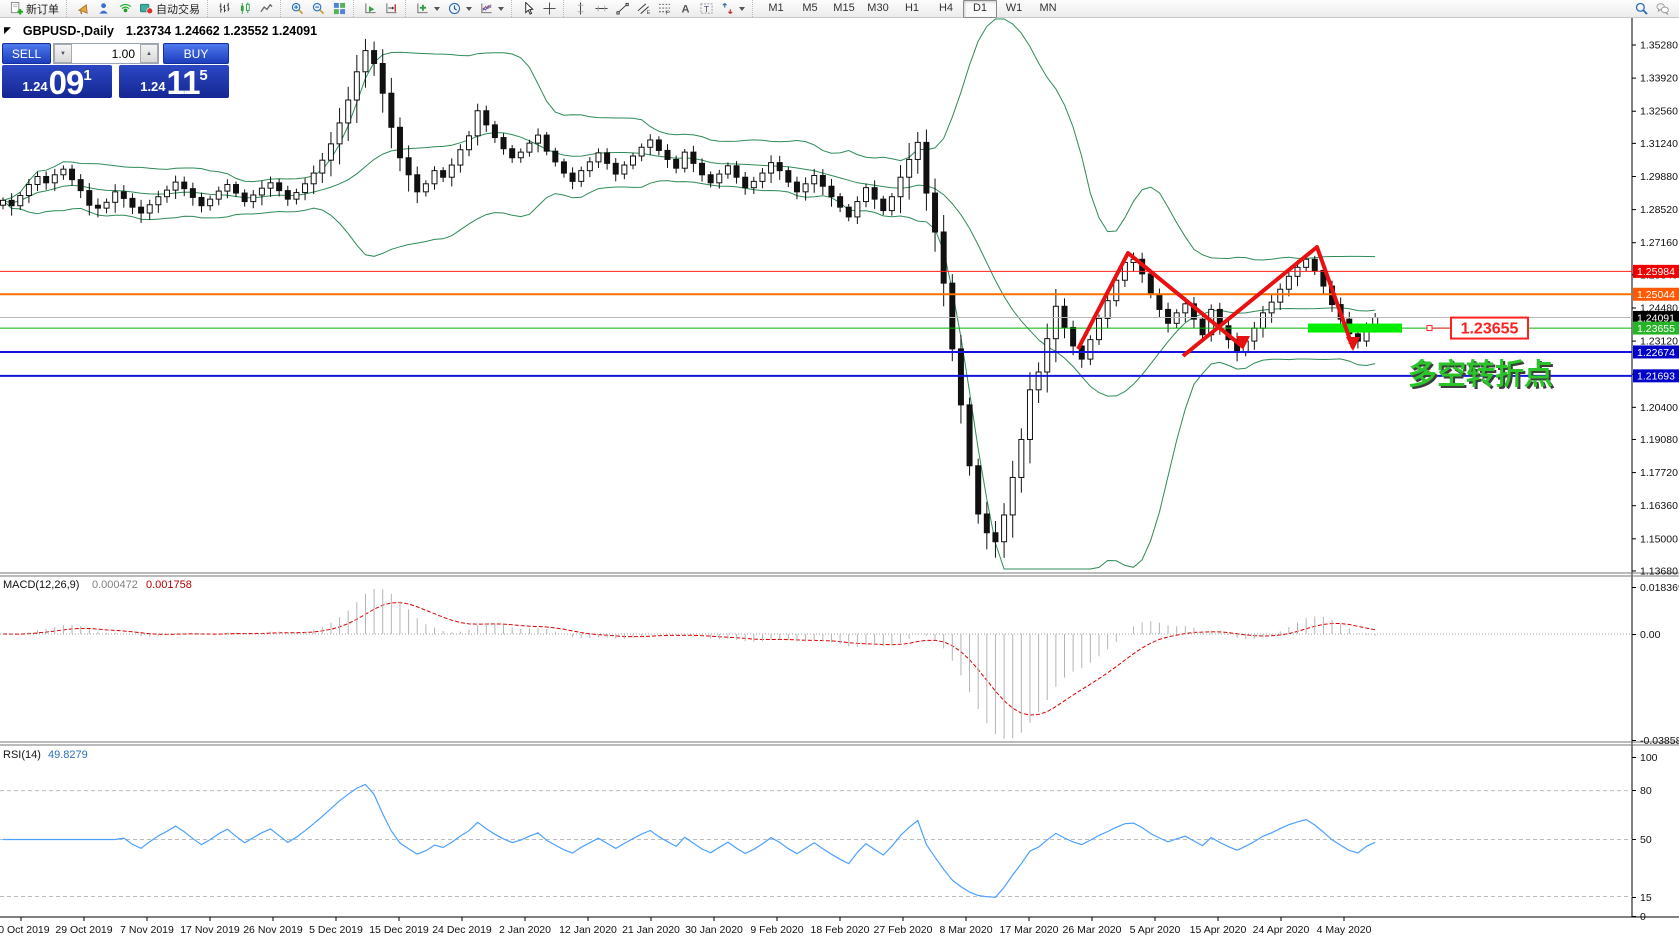 The image size is (1679, 940). I want to click on timeframe-mn: MN, so click(1048, 9).